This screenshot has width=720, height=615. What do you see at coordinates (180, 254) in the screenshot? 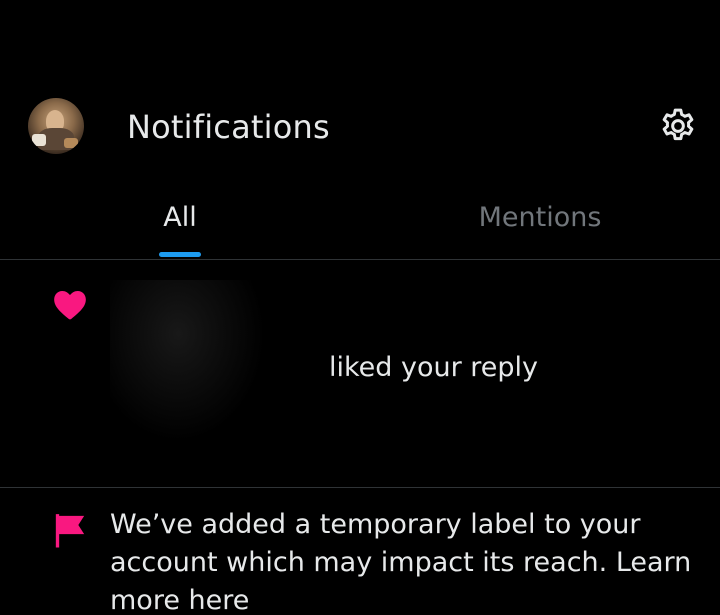
I see `active-tab-indicator` at bounding box center [180, 254].